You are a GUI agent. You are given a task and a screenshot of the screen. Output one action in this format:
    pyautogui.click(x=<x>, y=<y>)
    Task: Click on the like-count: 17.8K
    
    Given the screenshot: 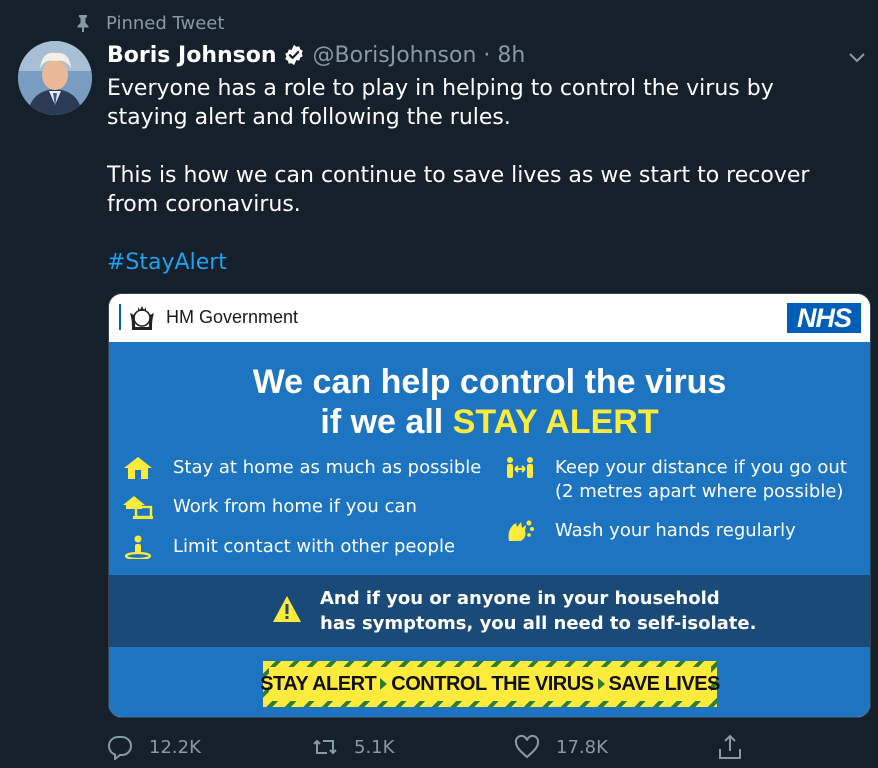 What is the action you would take?
    pyautogui.click(x=582, y=747)
    